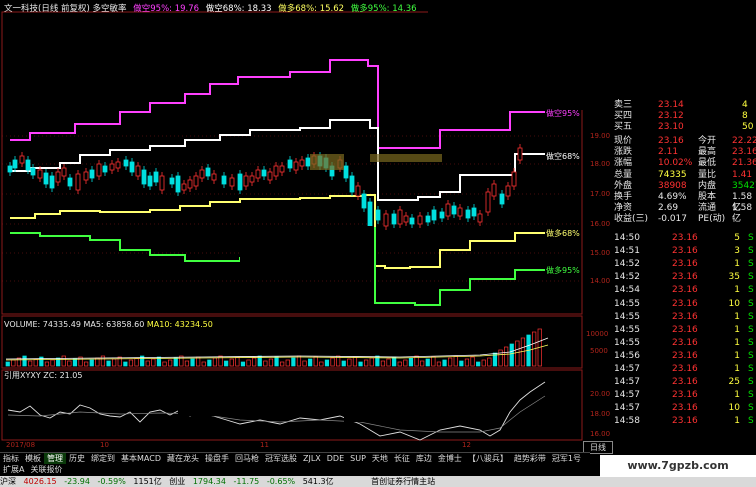 This screenshot has height=487, width=756. I want to click on extra-tab: 关联报价, so click(46, 469).